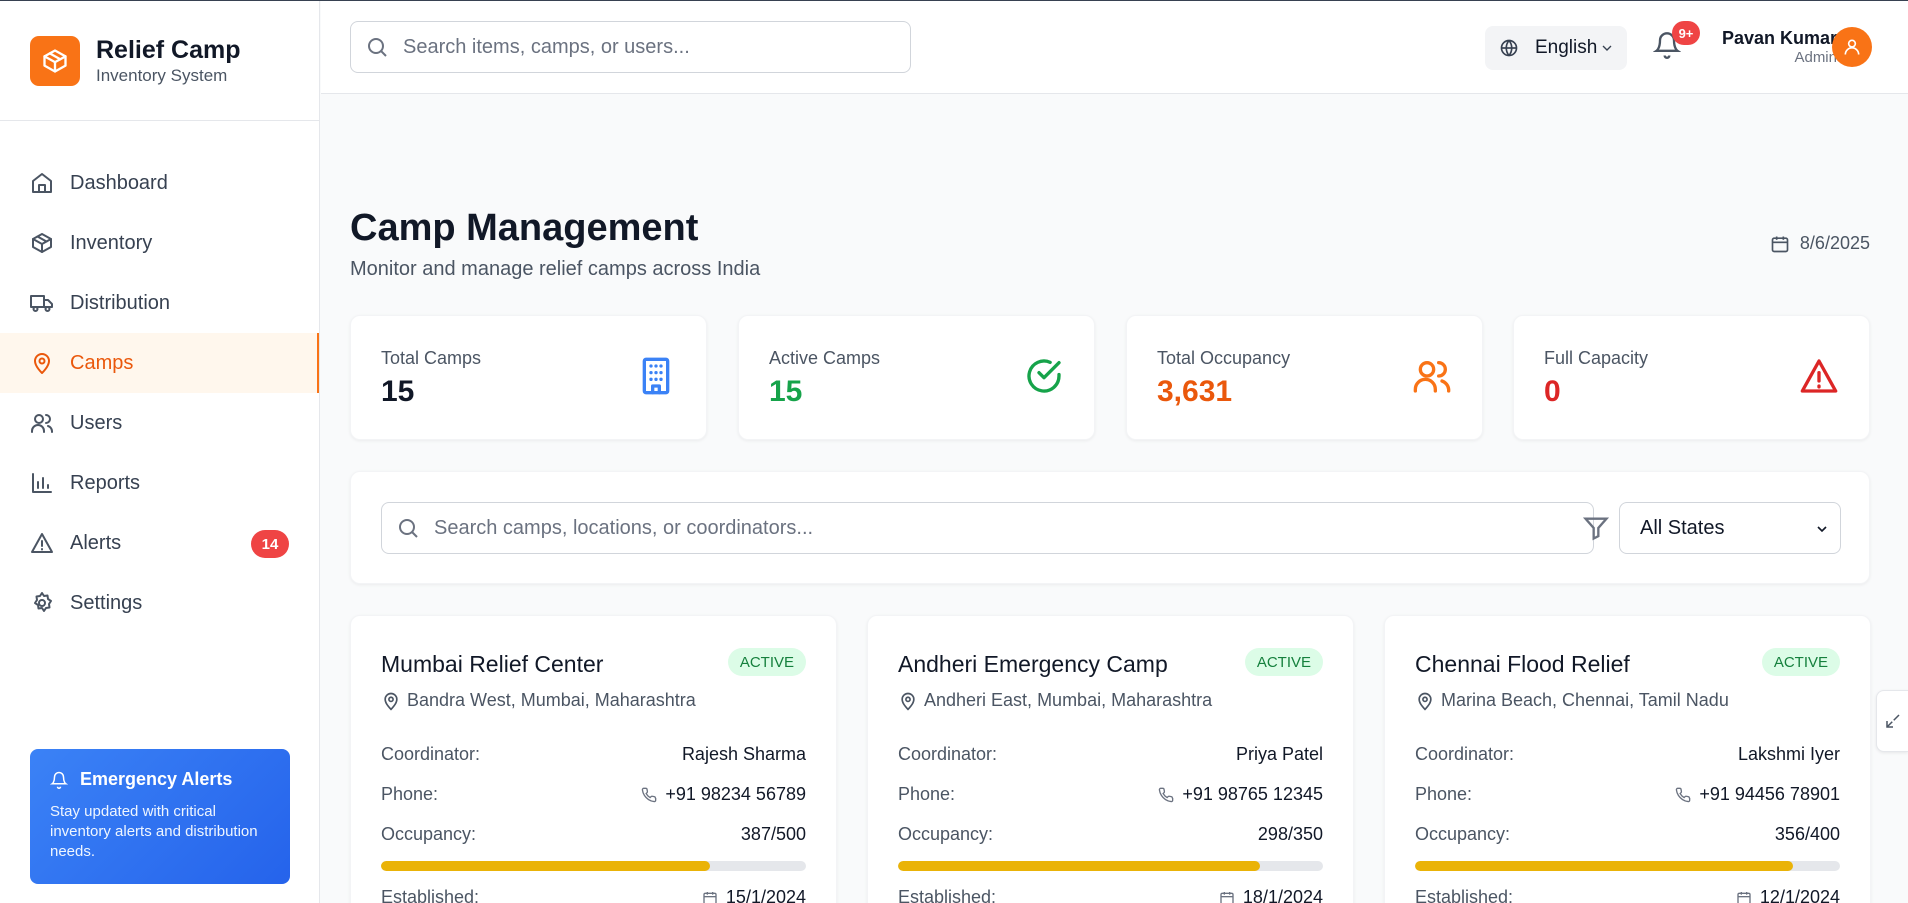 This screenshot has height=903, width=1908. I want to click on notifications-badge: 9+, so click(1686, 33).